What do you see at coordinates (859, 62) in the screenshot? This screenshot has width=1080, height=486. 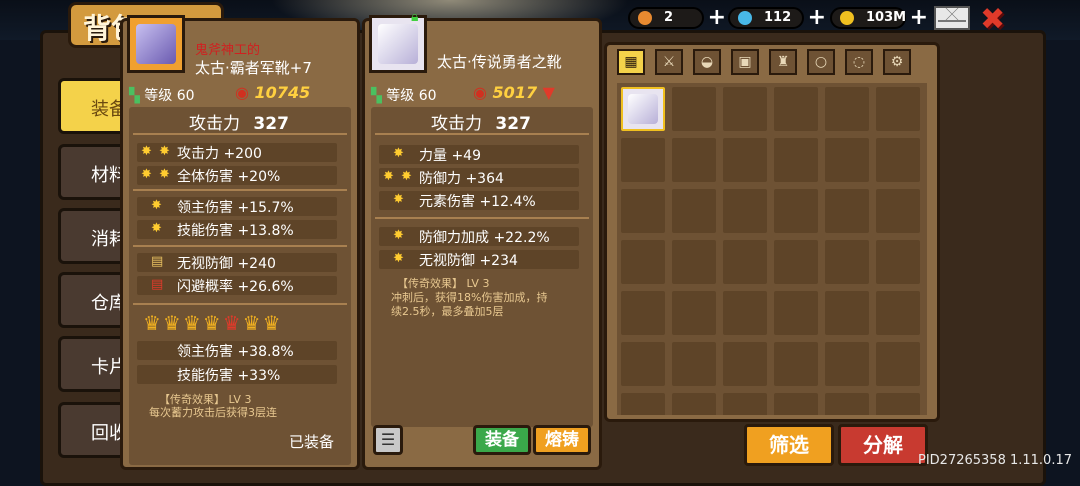 I see `filter-necklace-icon: ◌` at bounding box center [859, 62].